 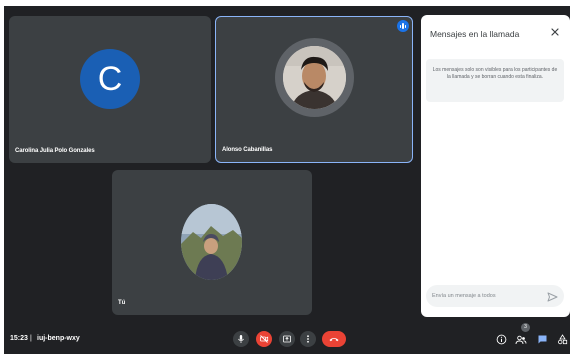 I want to click on window-left-edge, so click(x=2, y=177).